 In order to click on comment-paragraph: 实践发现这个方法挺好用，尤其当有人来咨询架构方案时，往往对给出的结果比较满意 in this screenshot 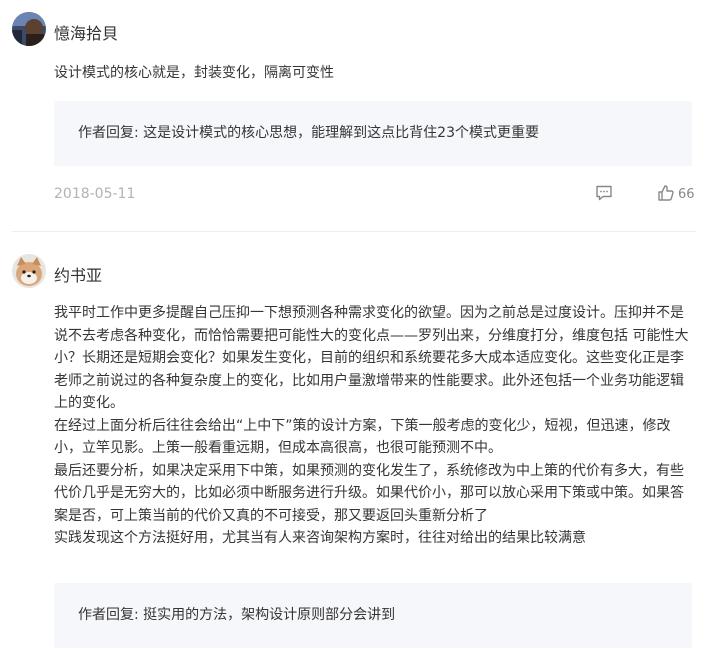, I will do `click(320, 538)`.